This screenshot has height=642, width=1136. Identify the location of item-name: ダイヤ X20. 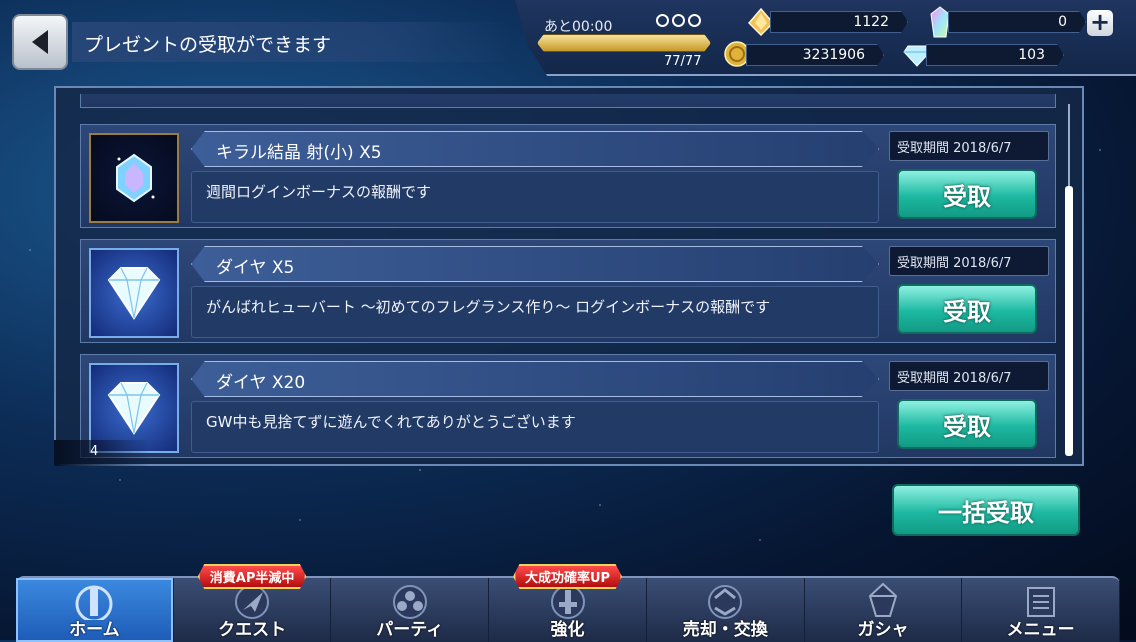
(261, 383).